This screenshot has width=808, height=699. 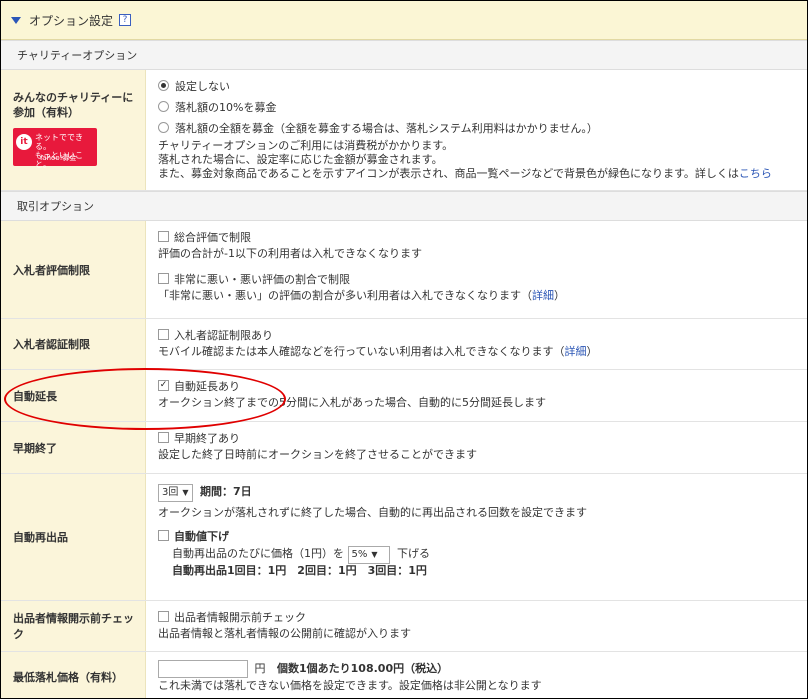 What do you see at coordinates (350, 685) in the screenshot?
I see `min-price-desc: これ未満では落札できない価格を設定できます。設定価格は非公開となります` at bounding box center [350, 685].